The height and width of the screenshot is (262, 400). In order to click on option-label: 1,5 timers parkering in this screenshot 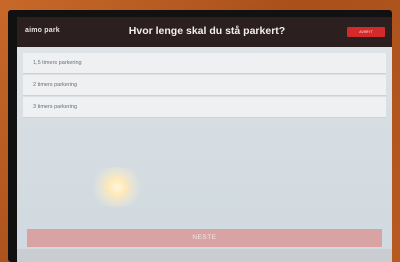, I will do `click(57, 63)`.